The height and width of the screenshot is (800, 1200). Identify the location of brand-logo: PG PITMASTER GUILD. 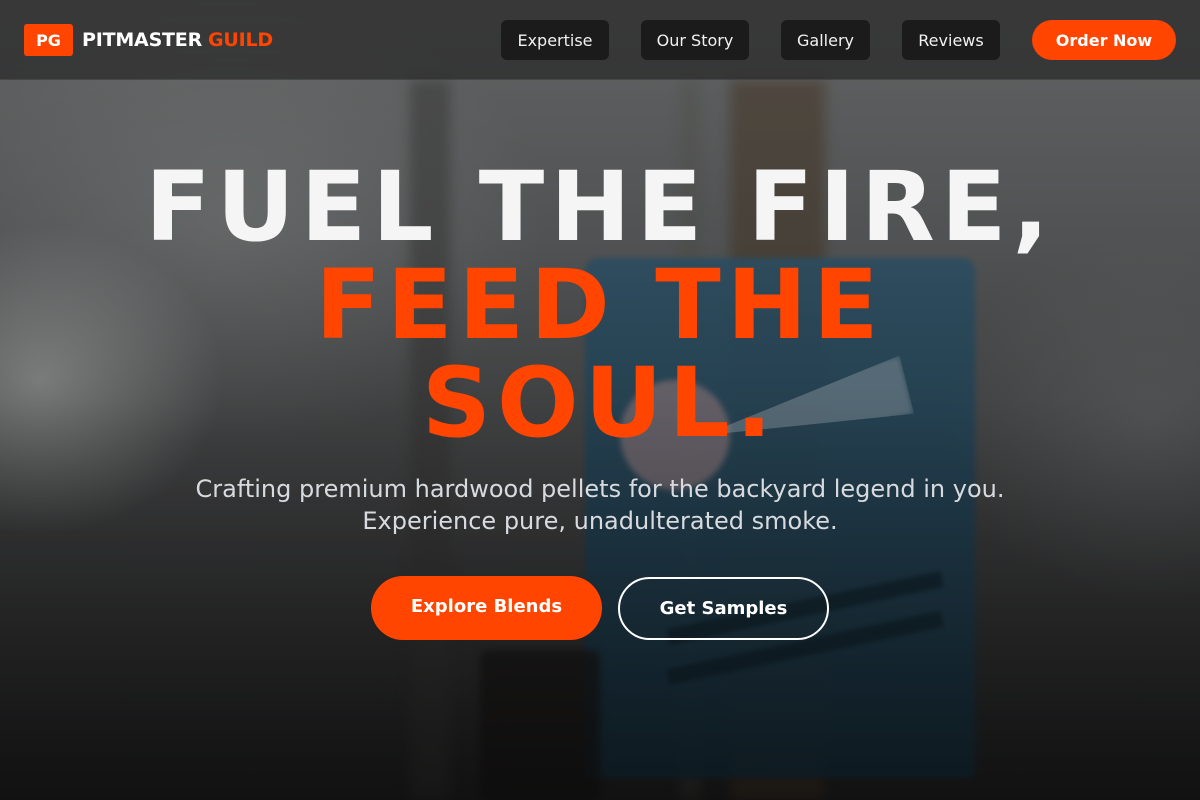
(148, 40).